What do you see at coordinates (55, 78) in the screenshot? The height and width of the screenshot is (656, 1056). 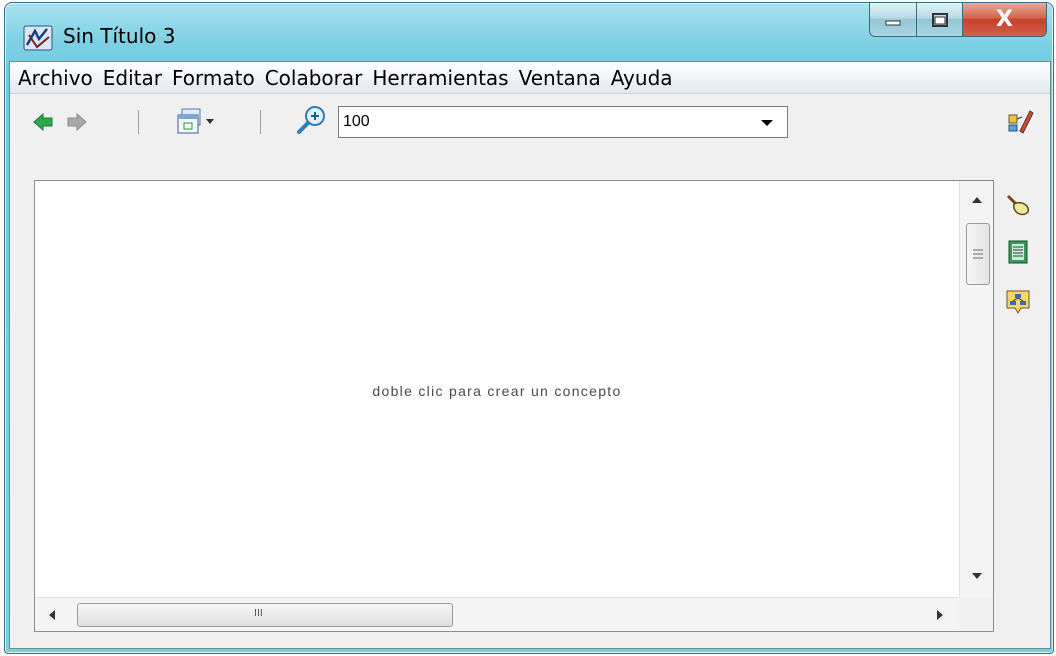 I see `menu-archivo: Archivo` at bounding box center [55, 78].